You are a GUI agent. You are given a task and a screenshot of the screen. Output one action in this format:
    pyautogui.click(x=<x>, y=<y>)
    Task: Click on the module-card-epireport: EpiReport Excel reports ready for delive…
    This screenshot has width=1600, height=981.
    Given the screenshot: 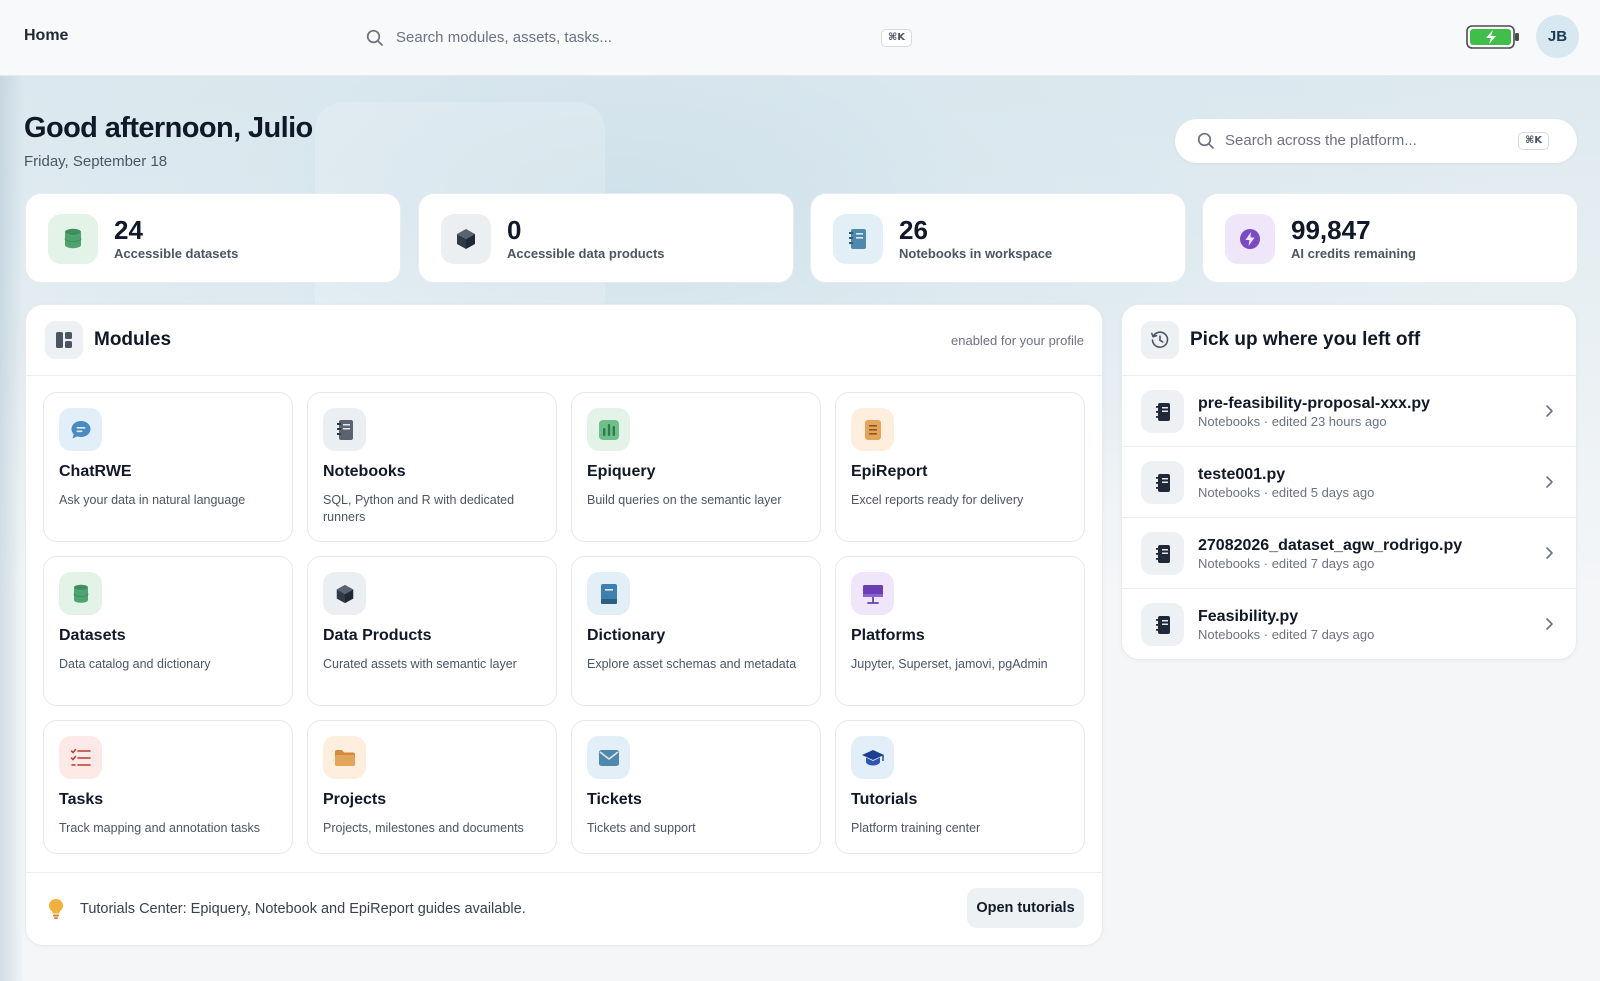 What is the action you would take?
    pyautogui.click(x=960, y=467)
    